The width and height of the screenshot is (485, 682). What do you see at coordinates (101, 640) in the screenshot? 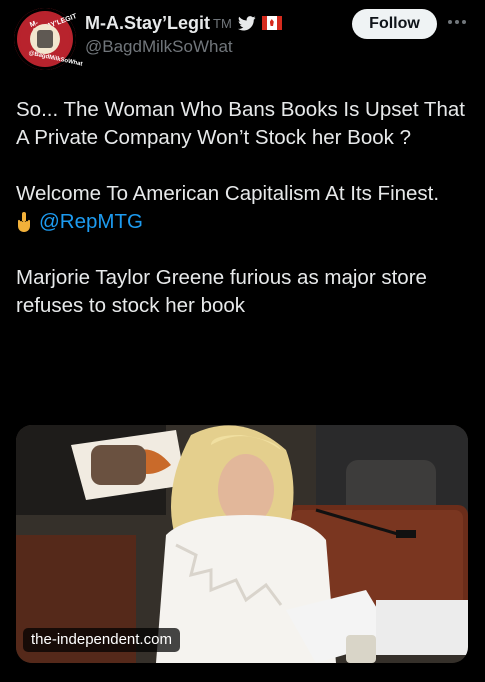
I see `link-source-label: the-independent.com` at bounding box center [101, 640].